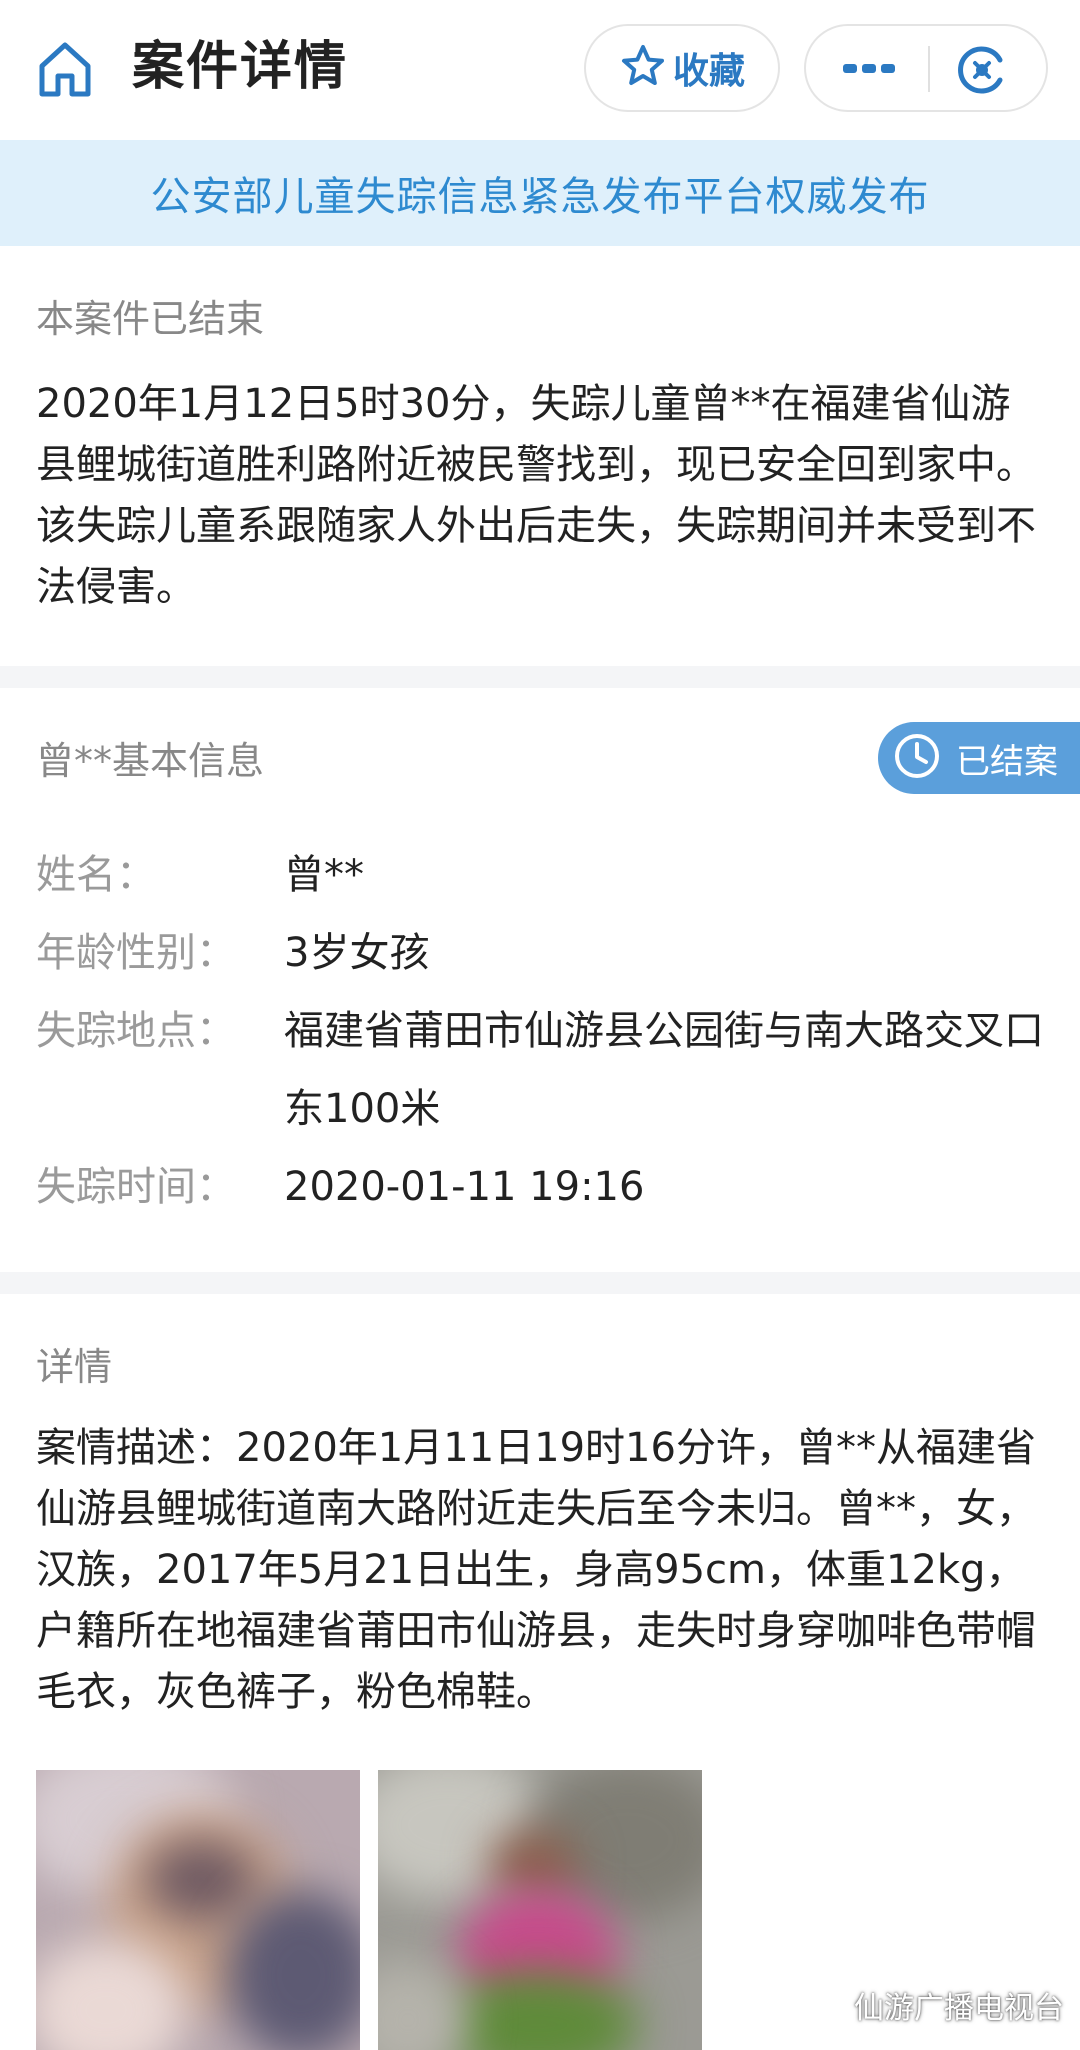 The height and width of the screenshot is (2050, 1080). I want to click on wechat-icon, so click(822, 2005).